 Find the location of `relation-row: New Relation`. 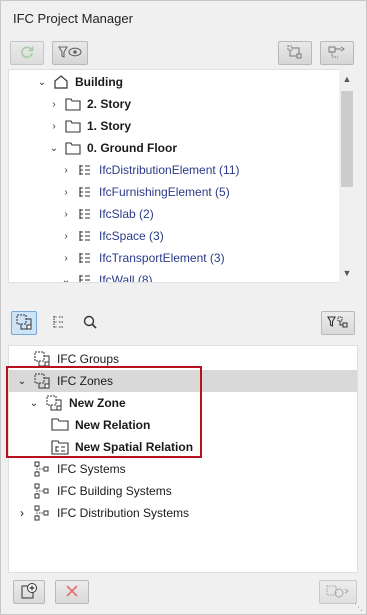

relation-row: New Relation is located at coordinates (183, 425).